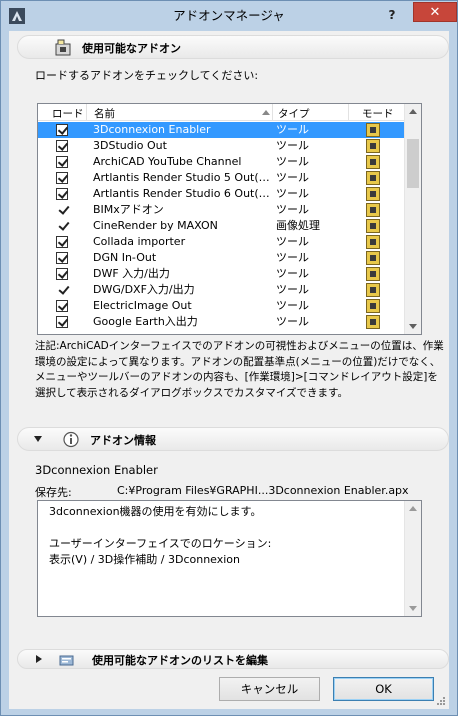 This screenshot has height=716, width=458. I want to click on edit-list-icon, so click(66, 660).